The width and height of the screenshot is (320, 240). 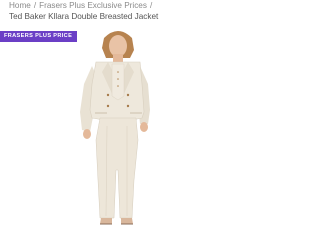 What do you see at coordinates (93, 5) in the screenshot?
I see `breadcrumb-category-link: Frasers Plus Exclusive Prices` at bounding box center [93, 5].